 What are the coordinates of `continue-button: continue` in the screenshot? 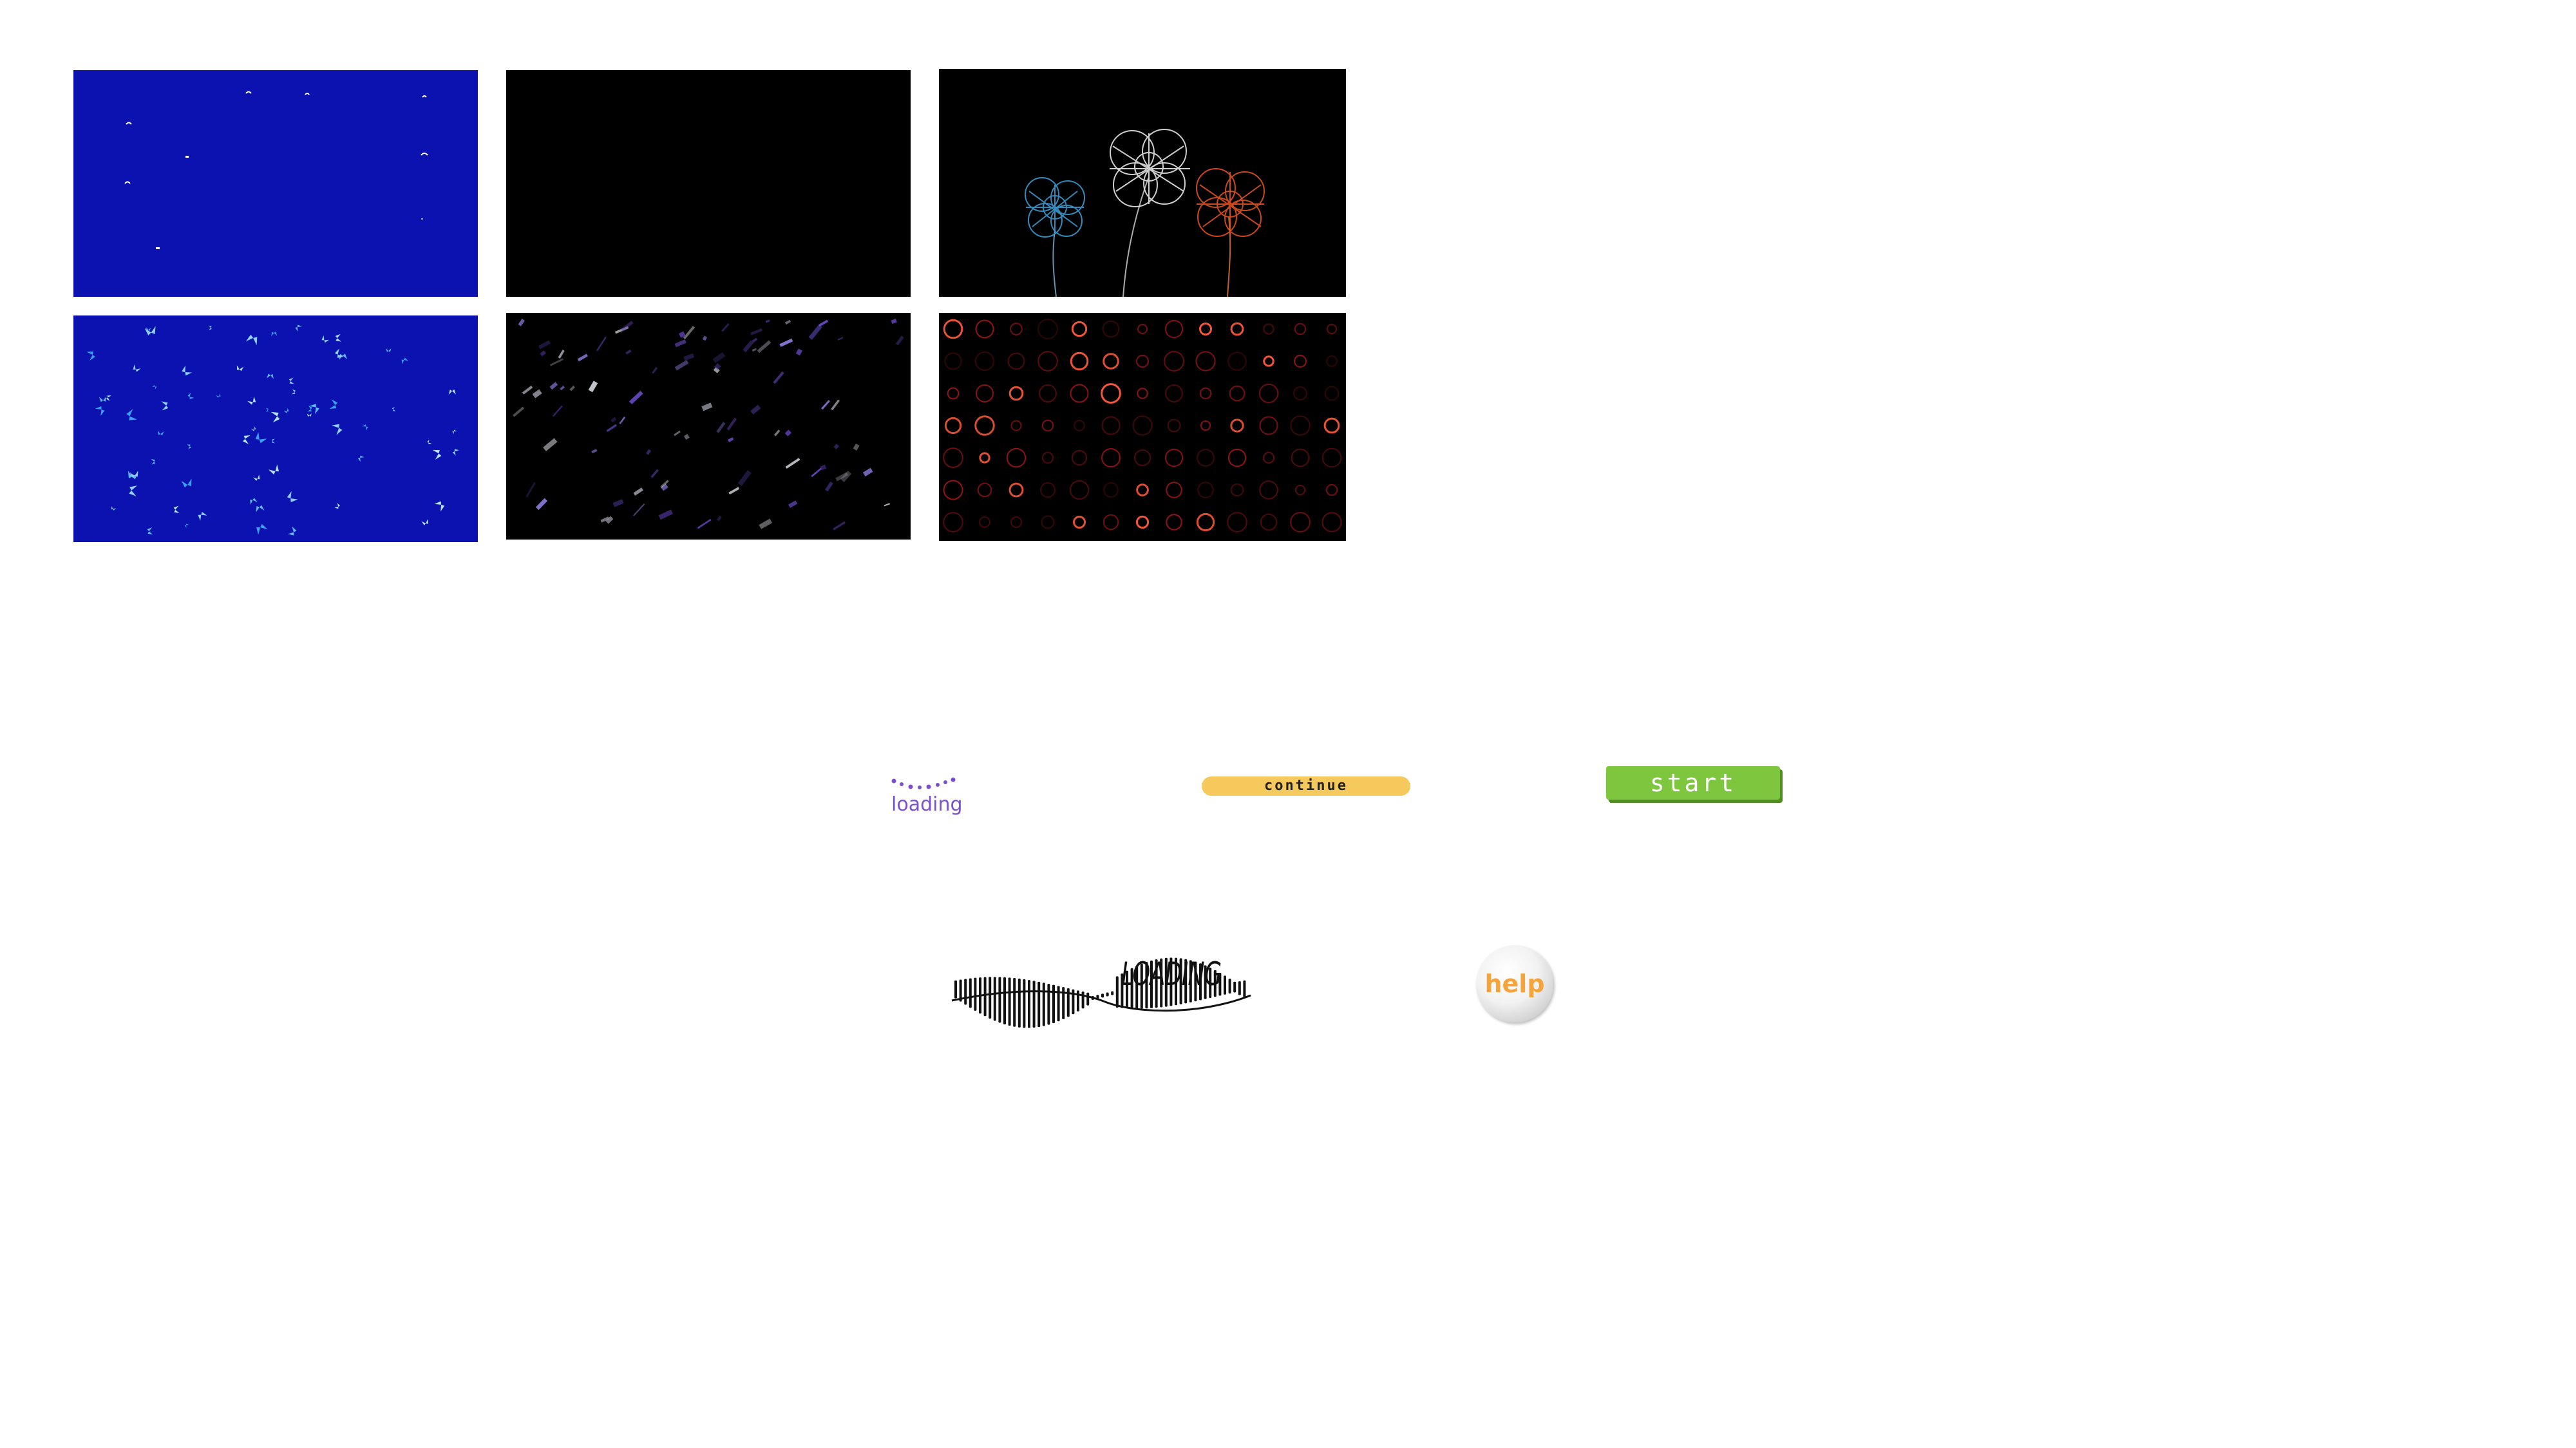 It's located at (1306, 786).